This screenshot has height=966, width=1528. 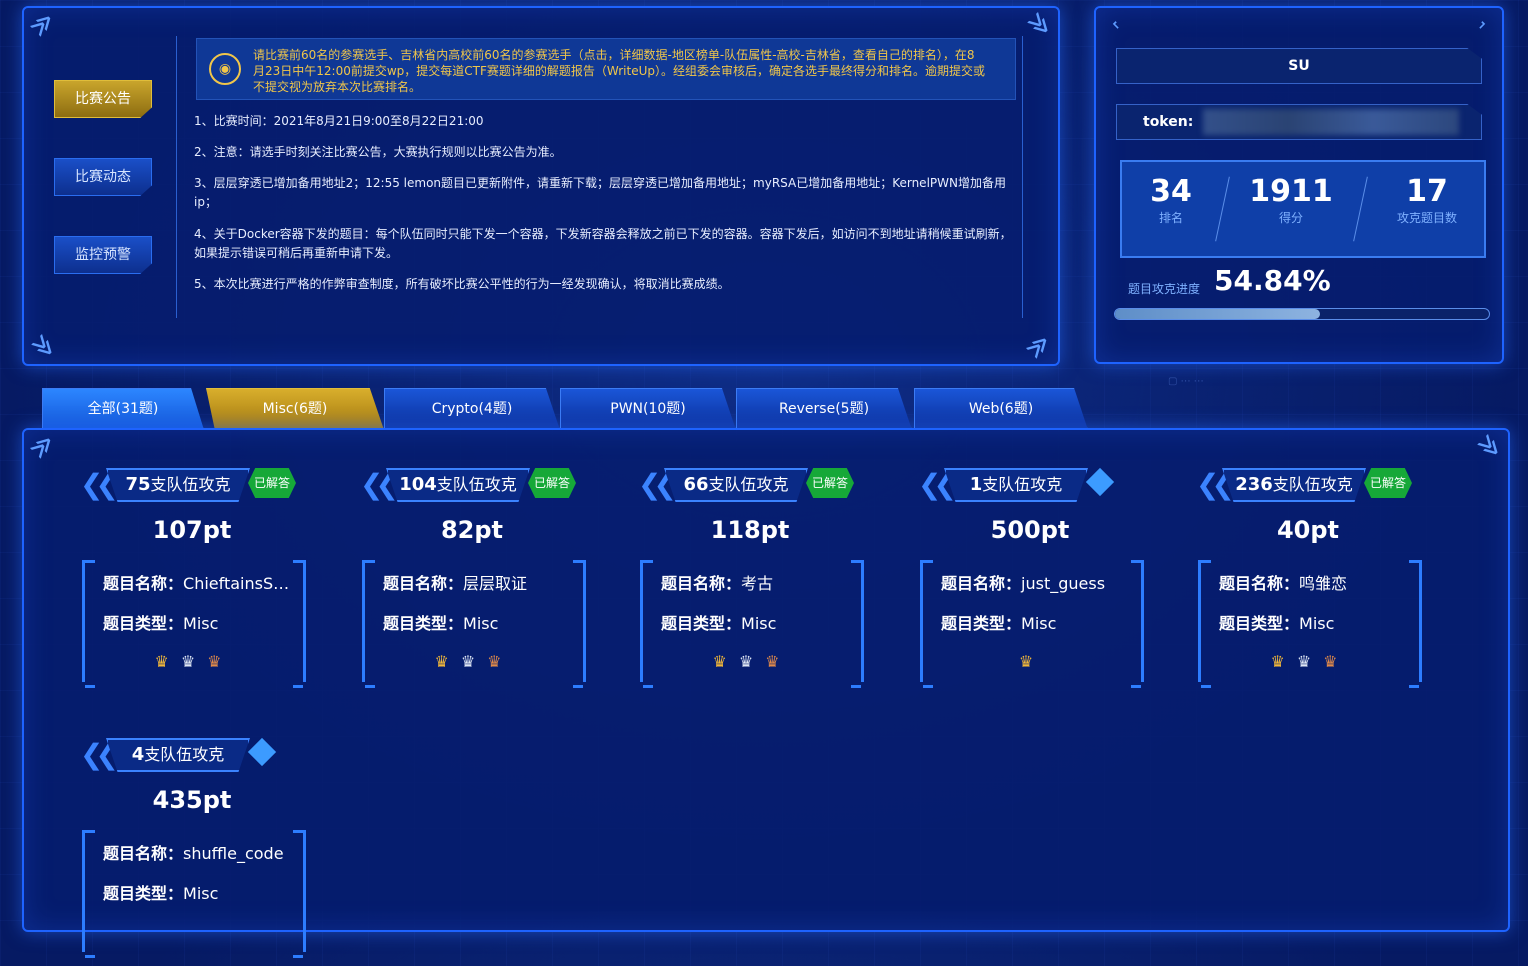 What do you see at coordinates (1426, 218) in the screenshot?
I see `solved-label: 攻克题目数` at bounding box center [1426, 218].